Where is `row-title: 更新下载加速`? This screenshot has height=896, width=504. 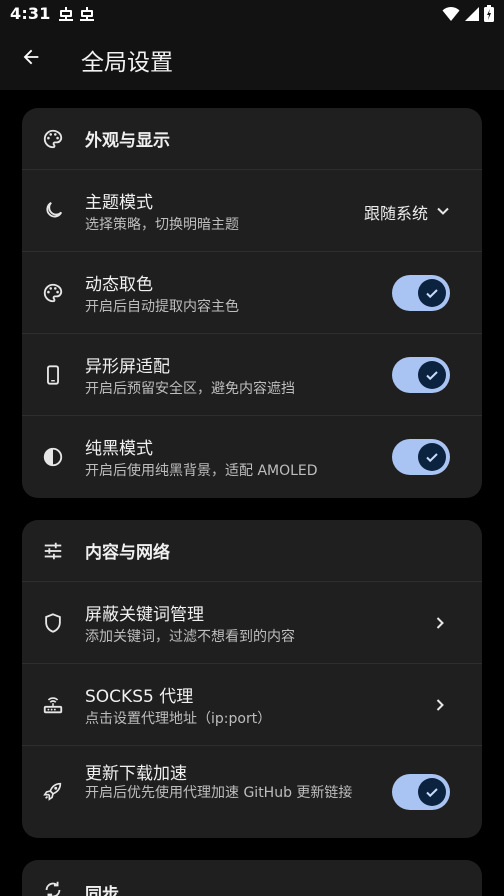
row-title: 更新下载加速 is located at coordinates (136, 774).